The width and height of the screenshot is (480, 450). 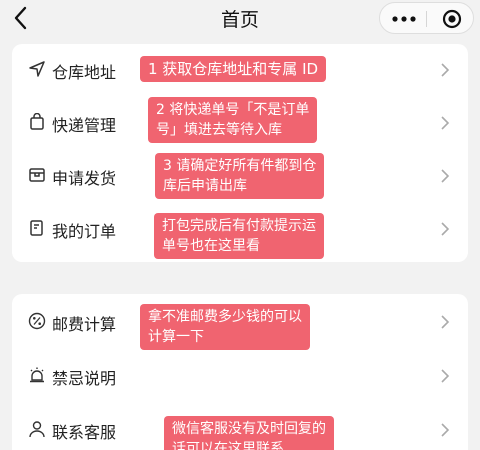 I want to click on bag-icon, so click(x=37, y=121).